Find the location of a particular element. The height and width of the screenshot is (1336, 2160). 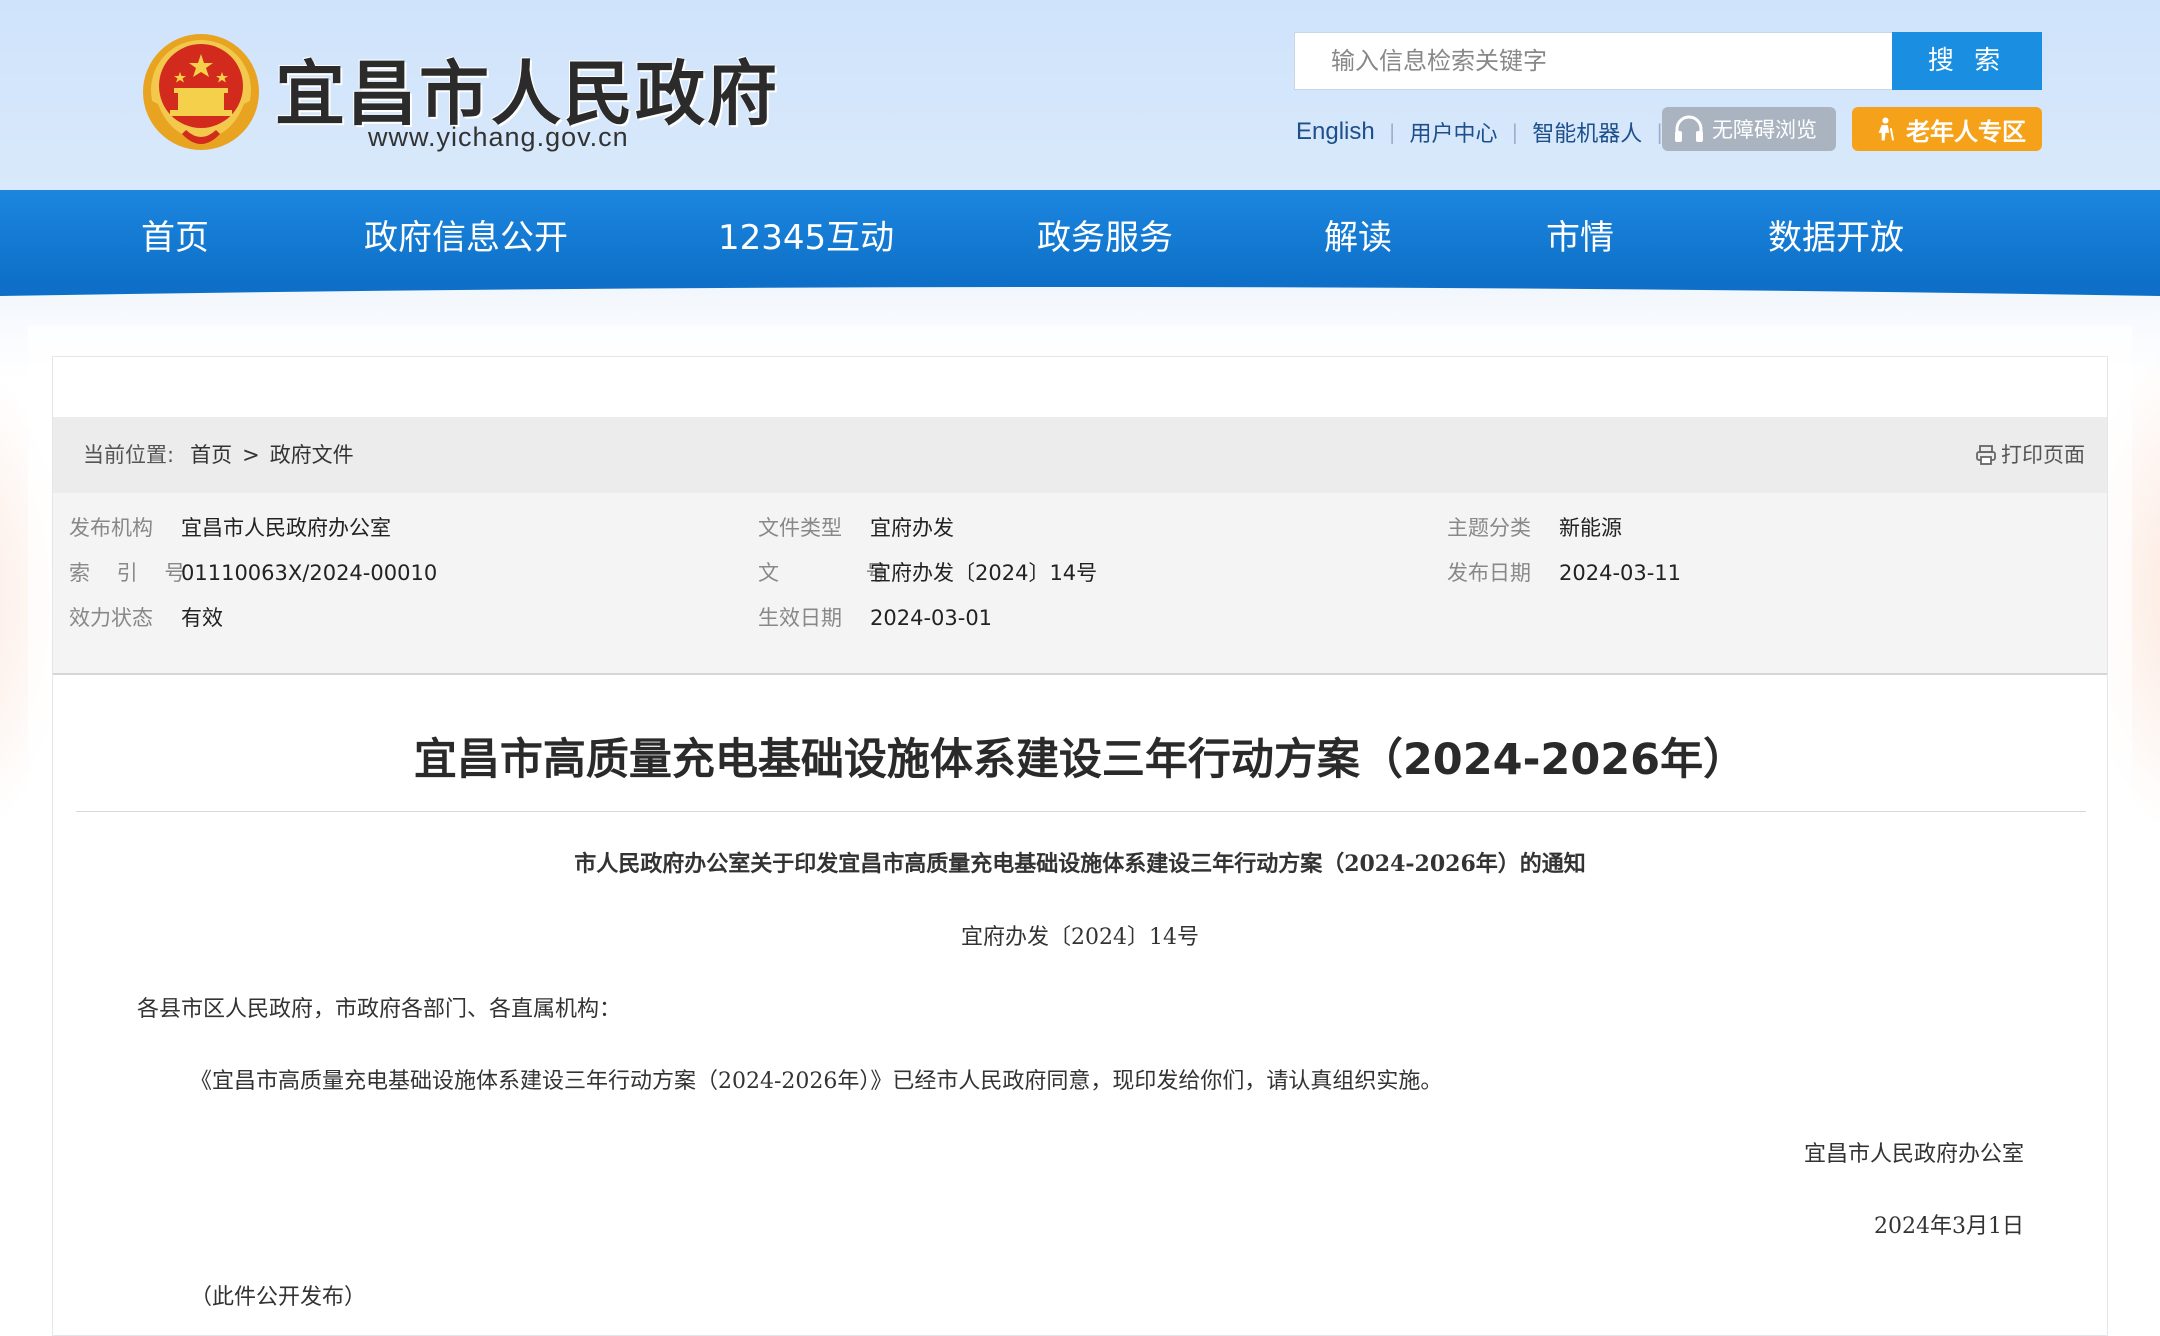

meta-key: 索 引 号 is located at coordinates (132, 573).